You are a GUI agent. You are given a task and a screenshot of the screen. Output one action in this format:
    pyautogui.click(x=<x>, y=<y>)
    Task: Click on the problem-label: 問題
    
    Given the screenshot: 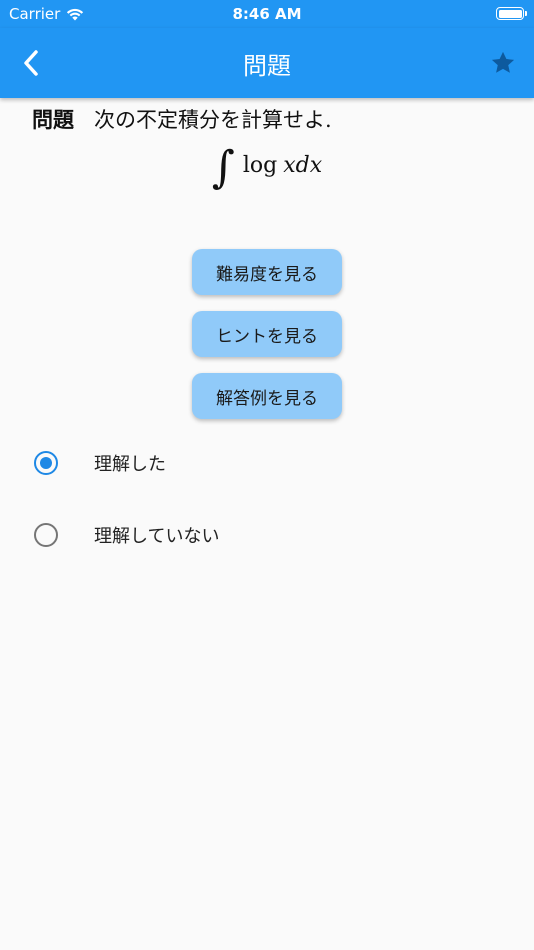 What is the action you would take?
    pyautogui.click(x=53, y=120)
    